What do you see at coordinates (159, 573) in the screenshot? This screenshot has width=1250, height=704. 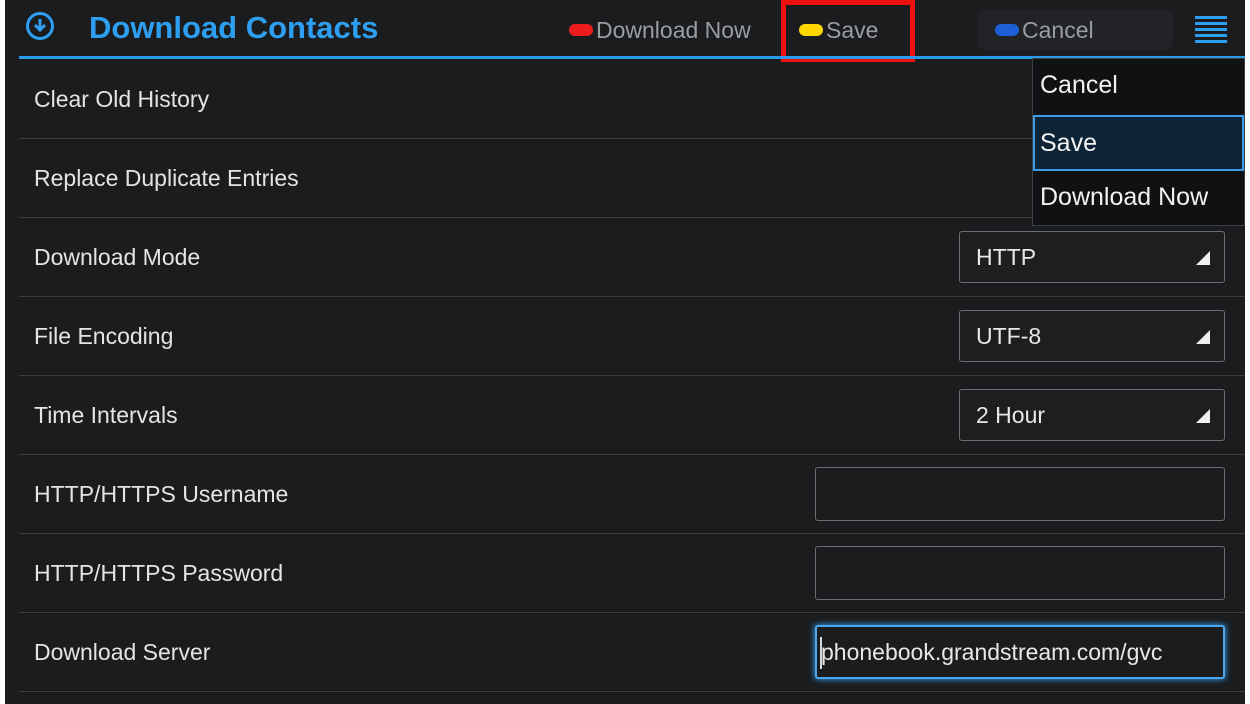 I see `setting-label: HTTP/HTTPS Password` at bounding box center [159, 573].